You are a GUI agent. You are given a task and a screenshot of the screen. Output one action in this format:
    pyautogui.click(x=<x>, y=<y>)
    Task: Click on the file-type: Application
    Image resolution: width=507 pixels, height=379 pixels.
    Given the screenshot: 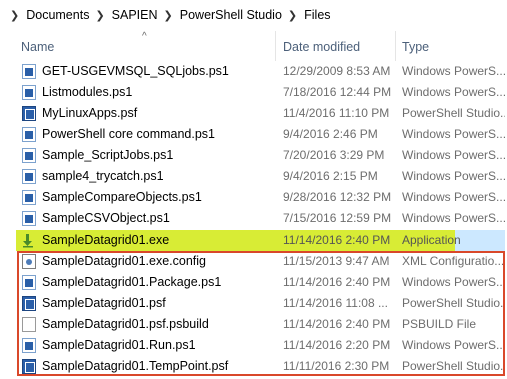 What is the action you would take?
    pyautogui.click(x=431, y=240)
    